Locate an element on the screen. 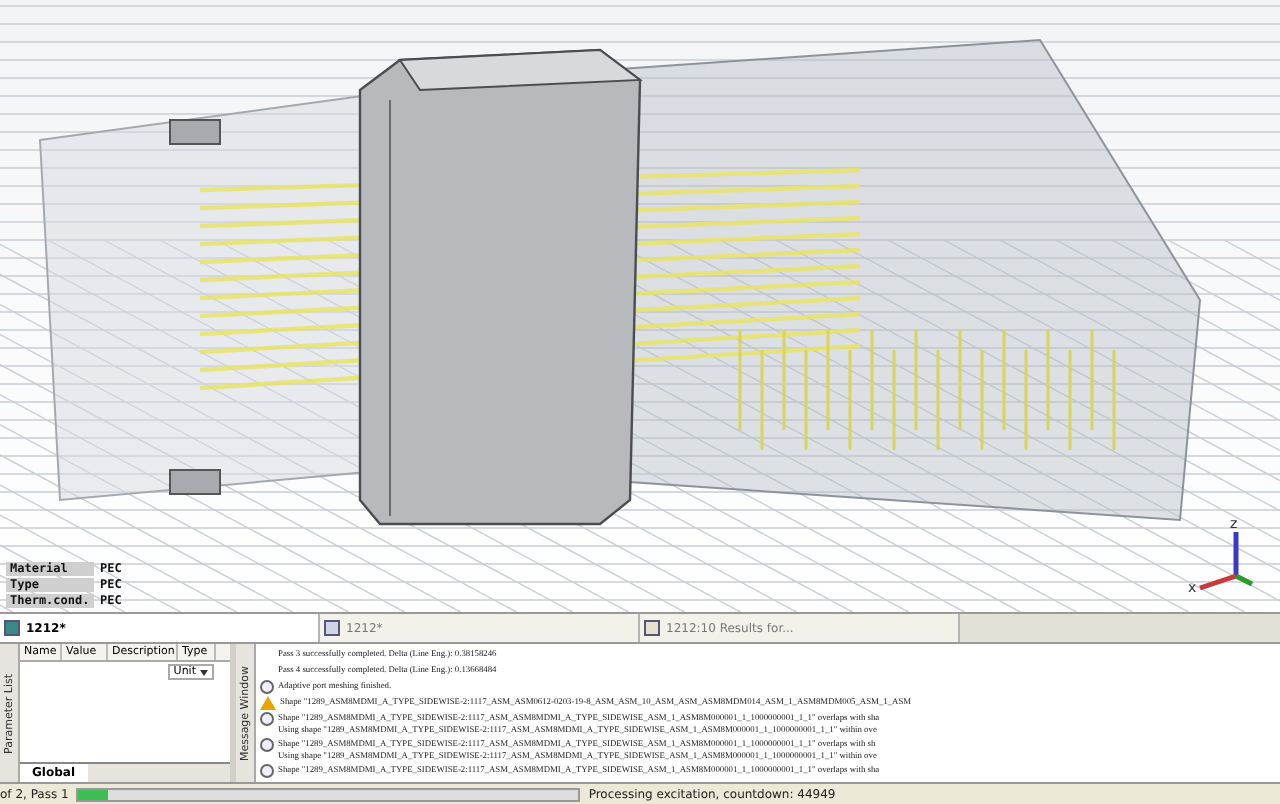 This screenshot has height=804, width=1280. axis-triad-drawing is located at coordinates (1226, 561).